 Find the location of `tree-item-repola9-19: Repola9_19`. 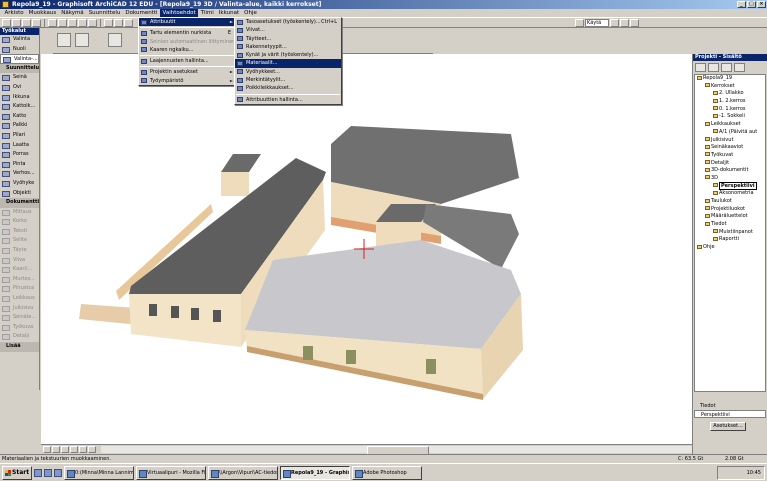

tree-item-repola9-19: Repola9_19 is located at coordinates (730, 79).